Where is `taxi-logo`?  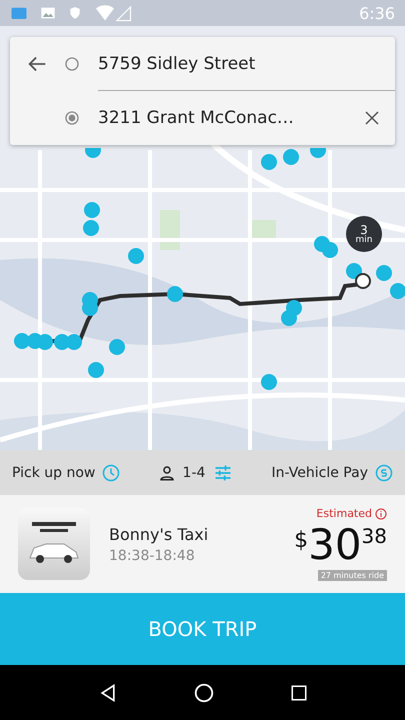
taxi-logo is located at coordinates (54, 544).